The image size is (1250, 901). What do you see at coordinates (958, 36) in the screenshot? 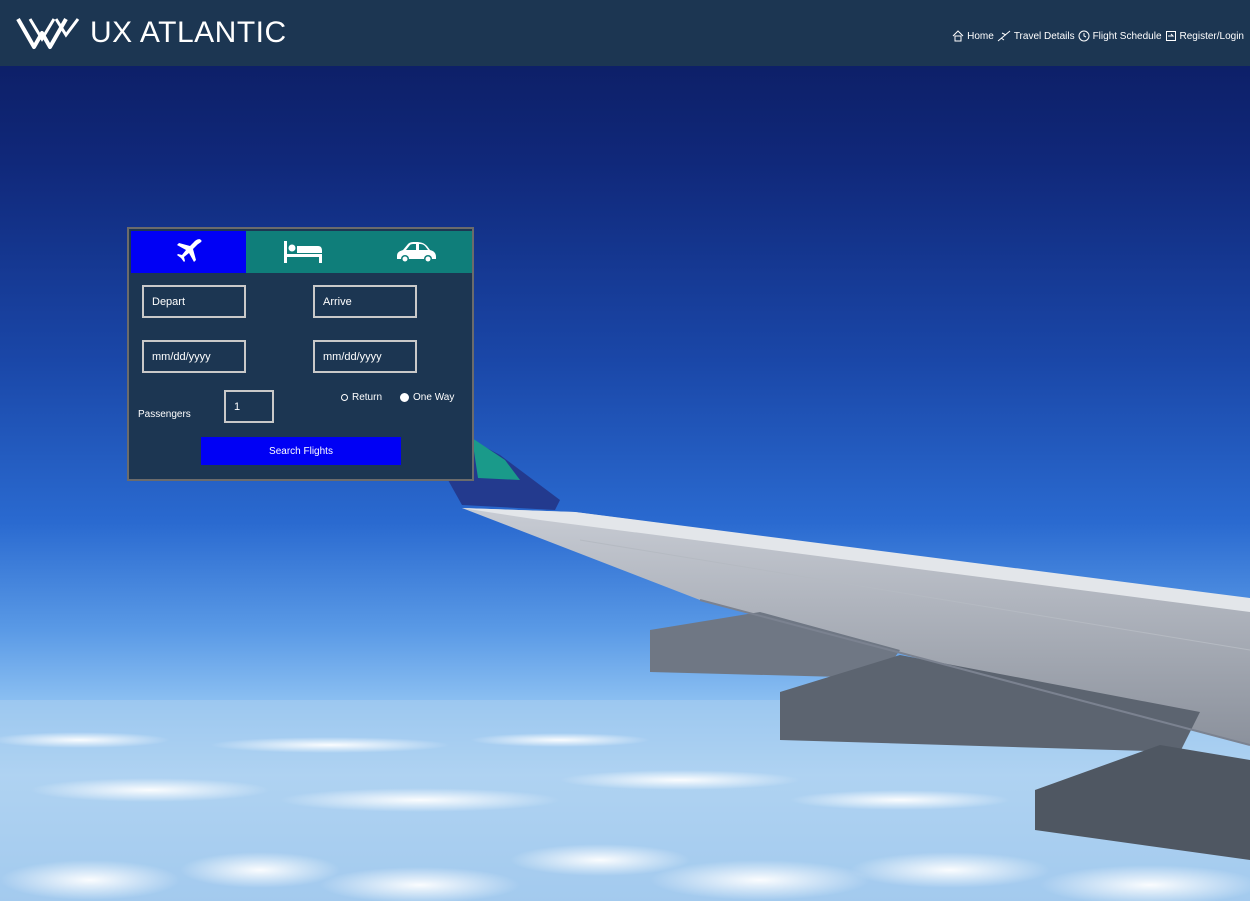
I see `home-icon` at bounding box center [958, 36].